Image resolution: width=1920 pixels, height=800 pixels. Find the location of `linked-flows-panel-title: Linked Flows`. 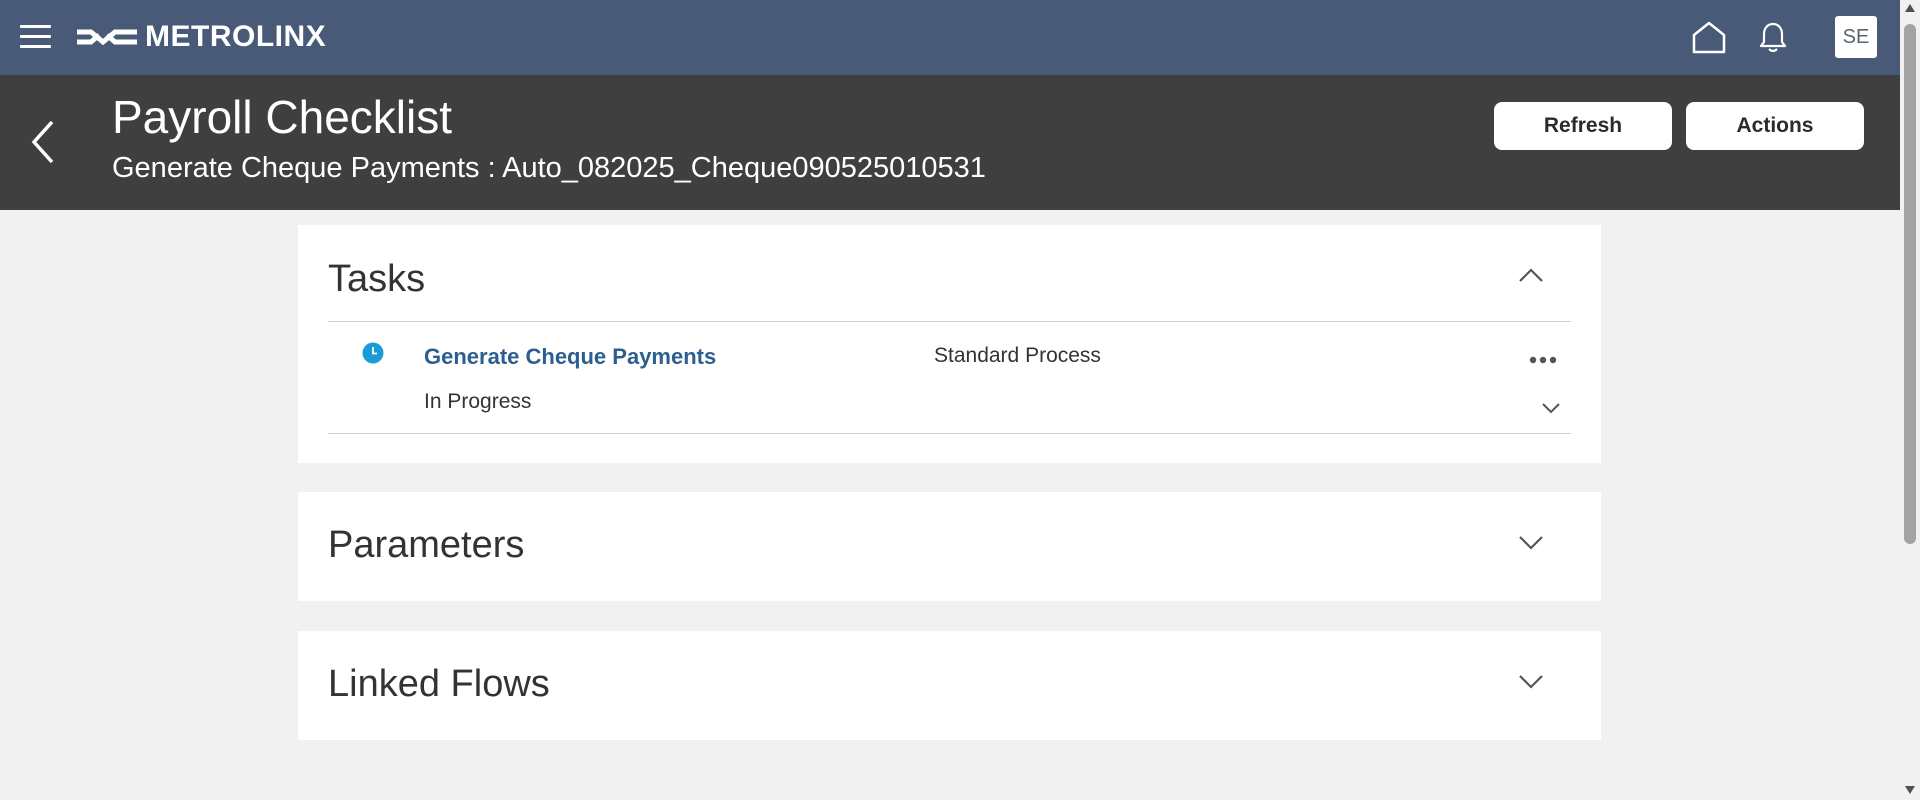

linked-flows-panel-title: Linked Flows is located at coordinates (439, 684).